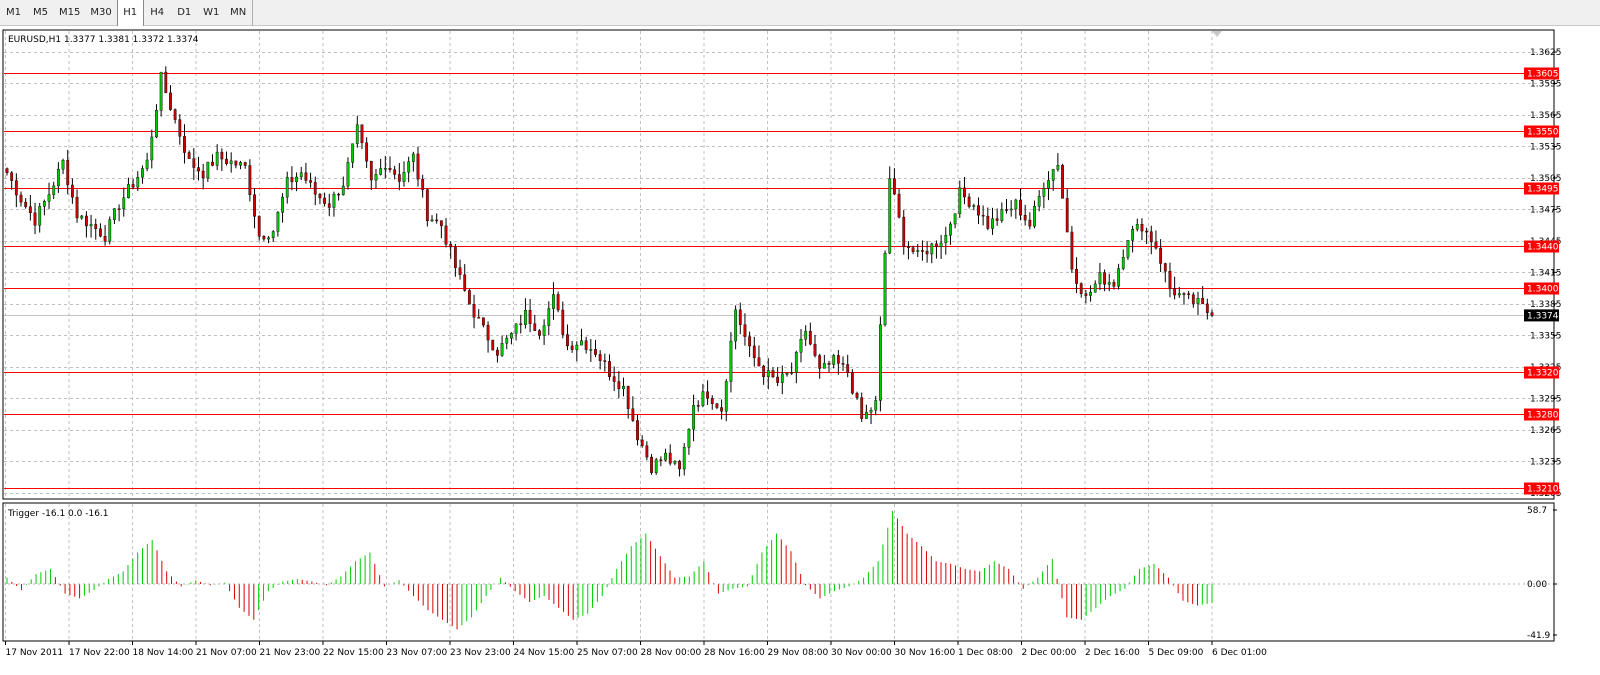 This screenshot has height=675, width=1600. Describe the element at coordinates (480, 653) in the screenshot. I see `time-tick-label: 23 Nov 23:00` at that location.